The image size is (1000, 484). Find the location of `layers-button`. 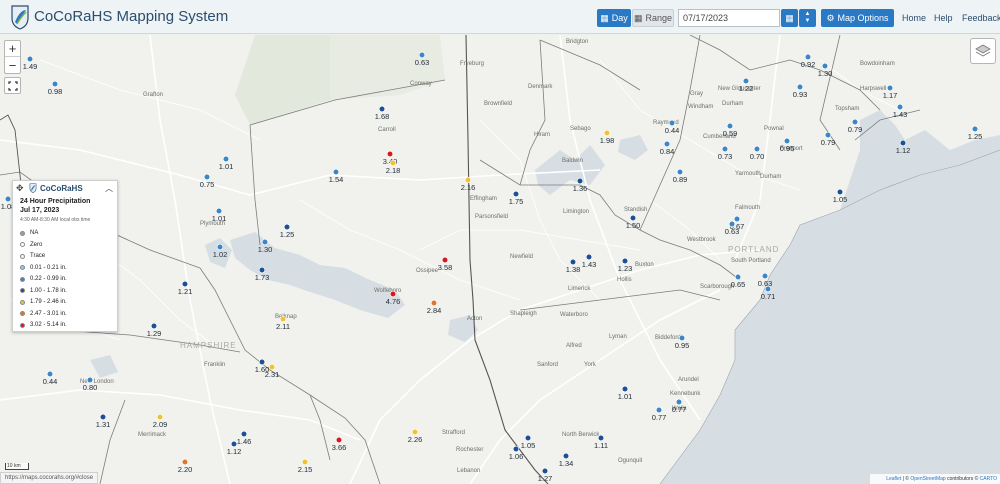

layers-button is located at coordinates (983, 51).